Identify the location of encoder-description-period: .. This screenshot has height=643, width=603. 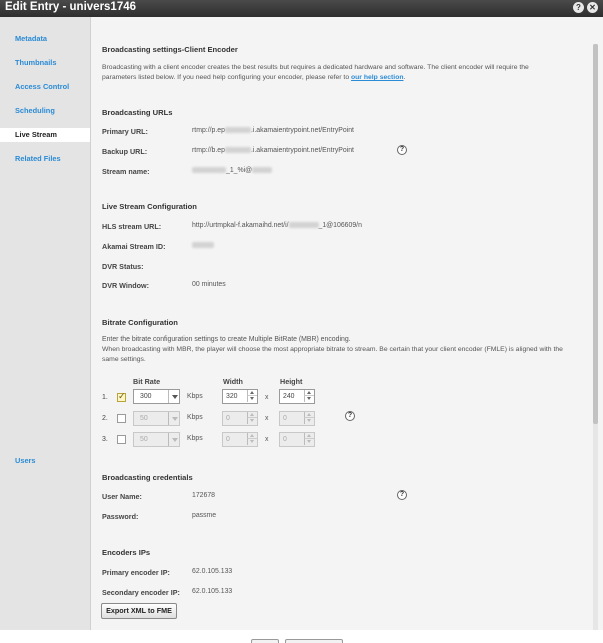
(404, 77).